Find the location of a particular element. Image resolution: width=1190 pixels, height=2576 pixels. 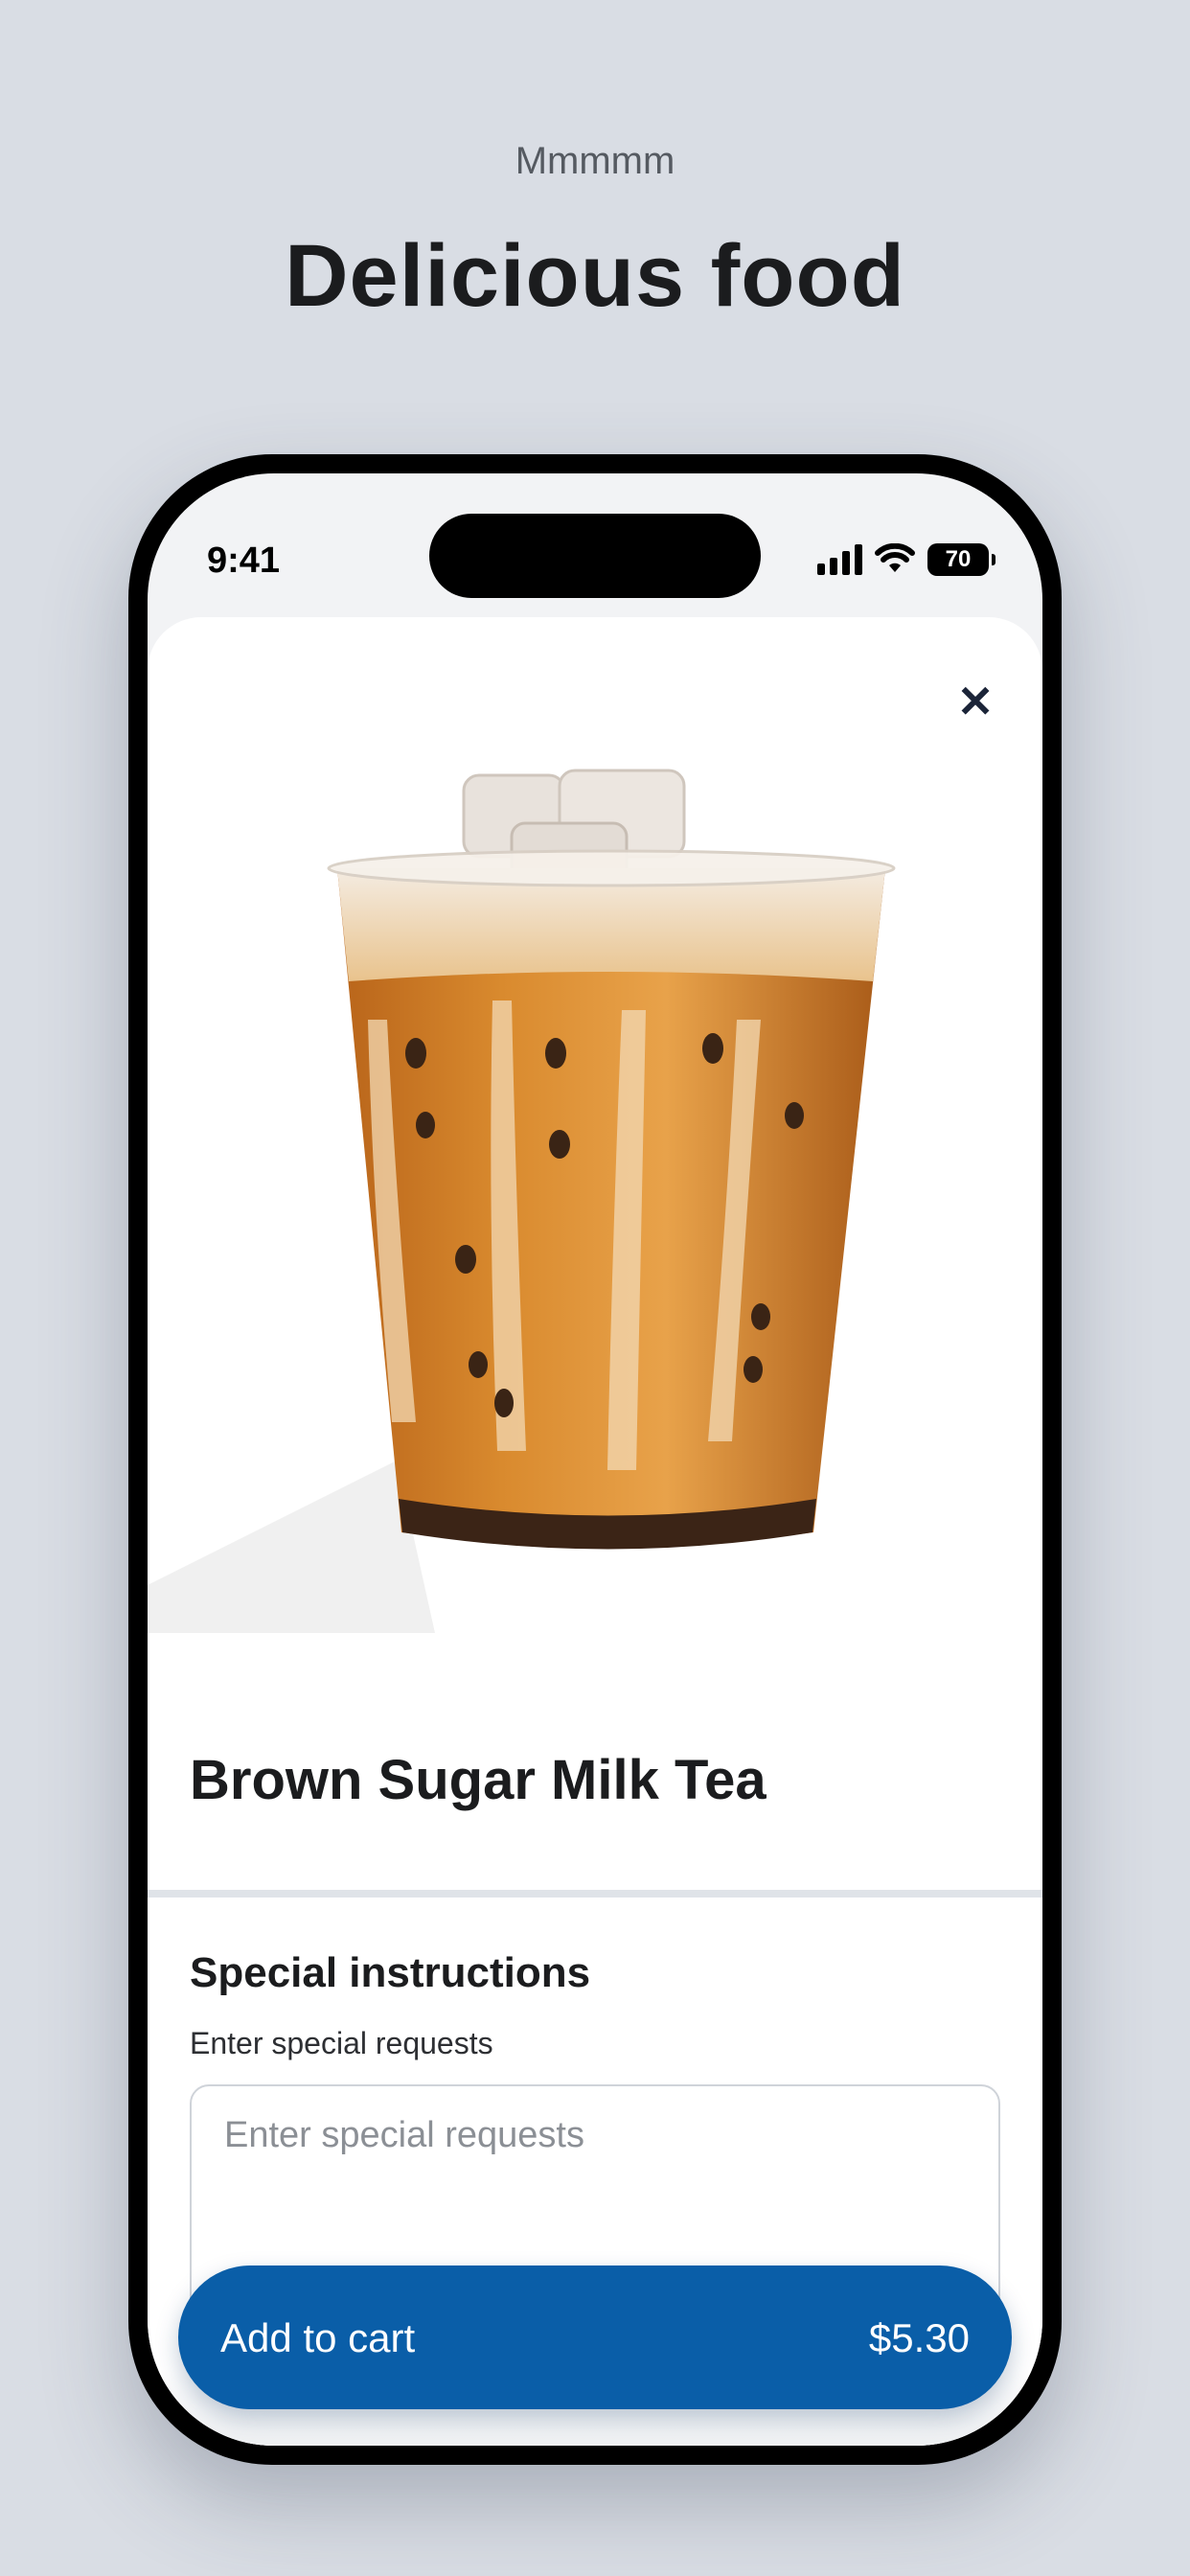

signal-icon is located at coordinates (840, 559).